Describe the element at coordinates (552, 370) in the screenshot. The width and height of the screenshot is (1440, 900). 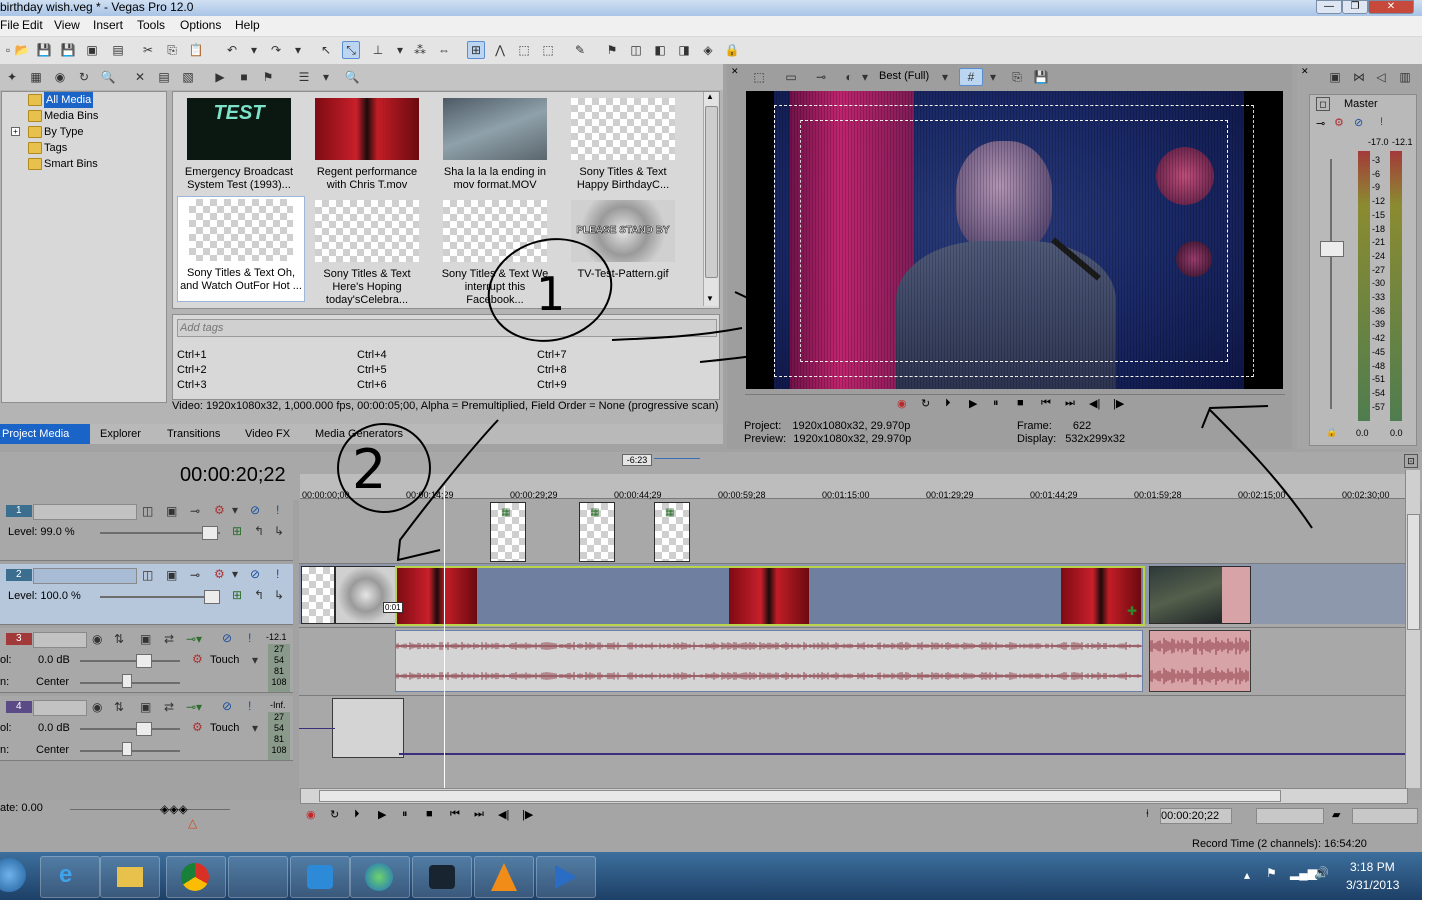
I see `tag-shortcut: Ctrl+8` at that location.